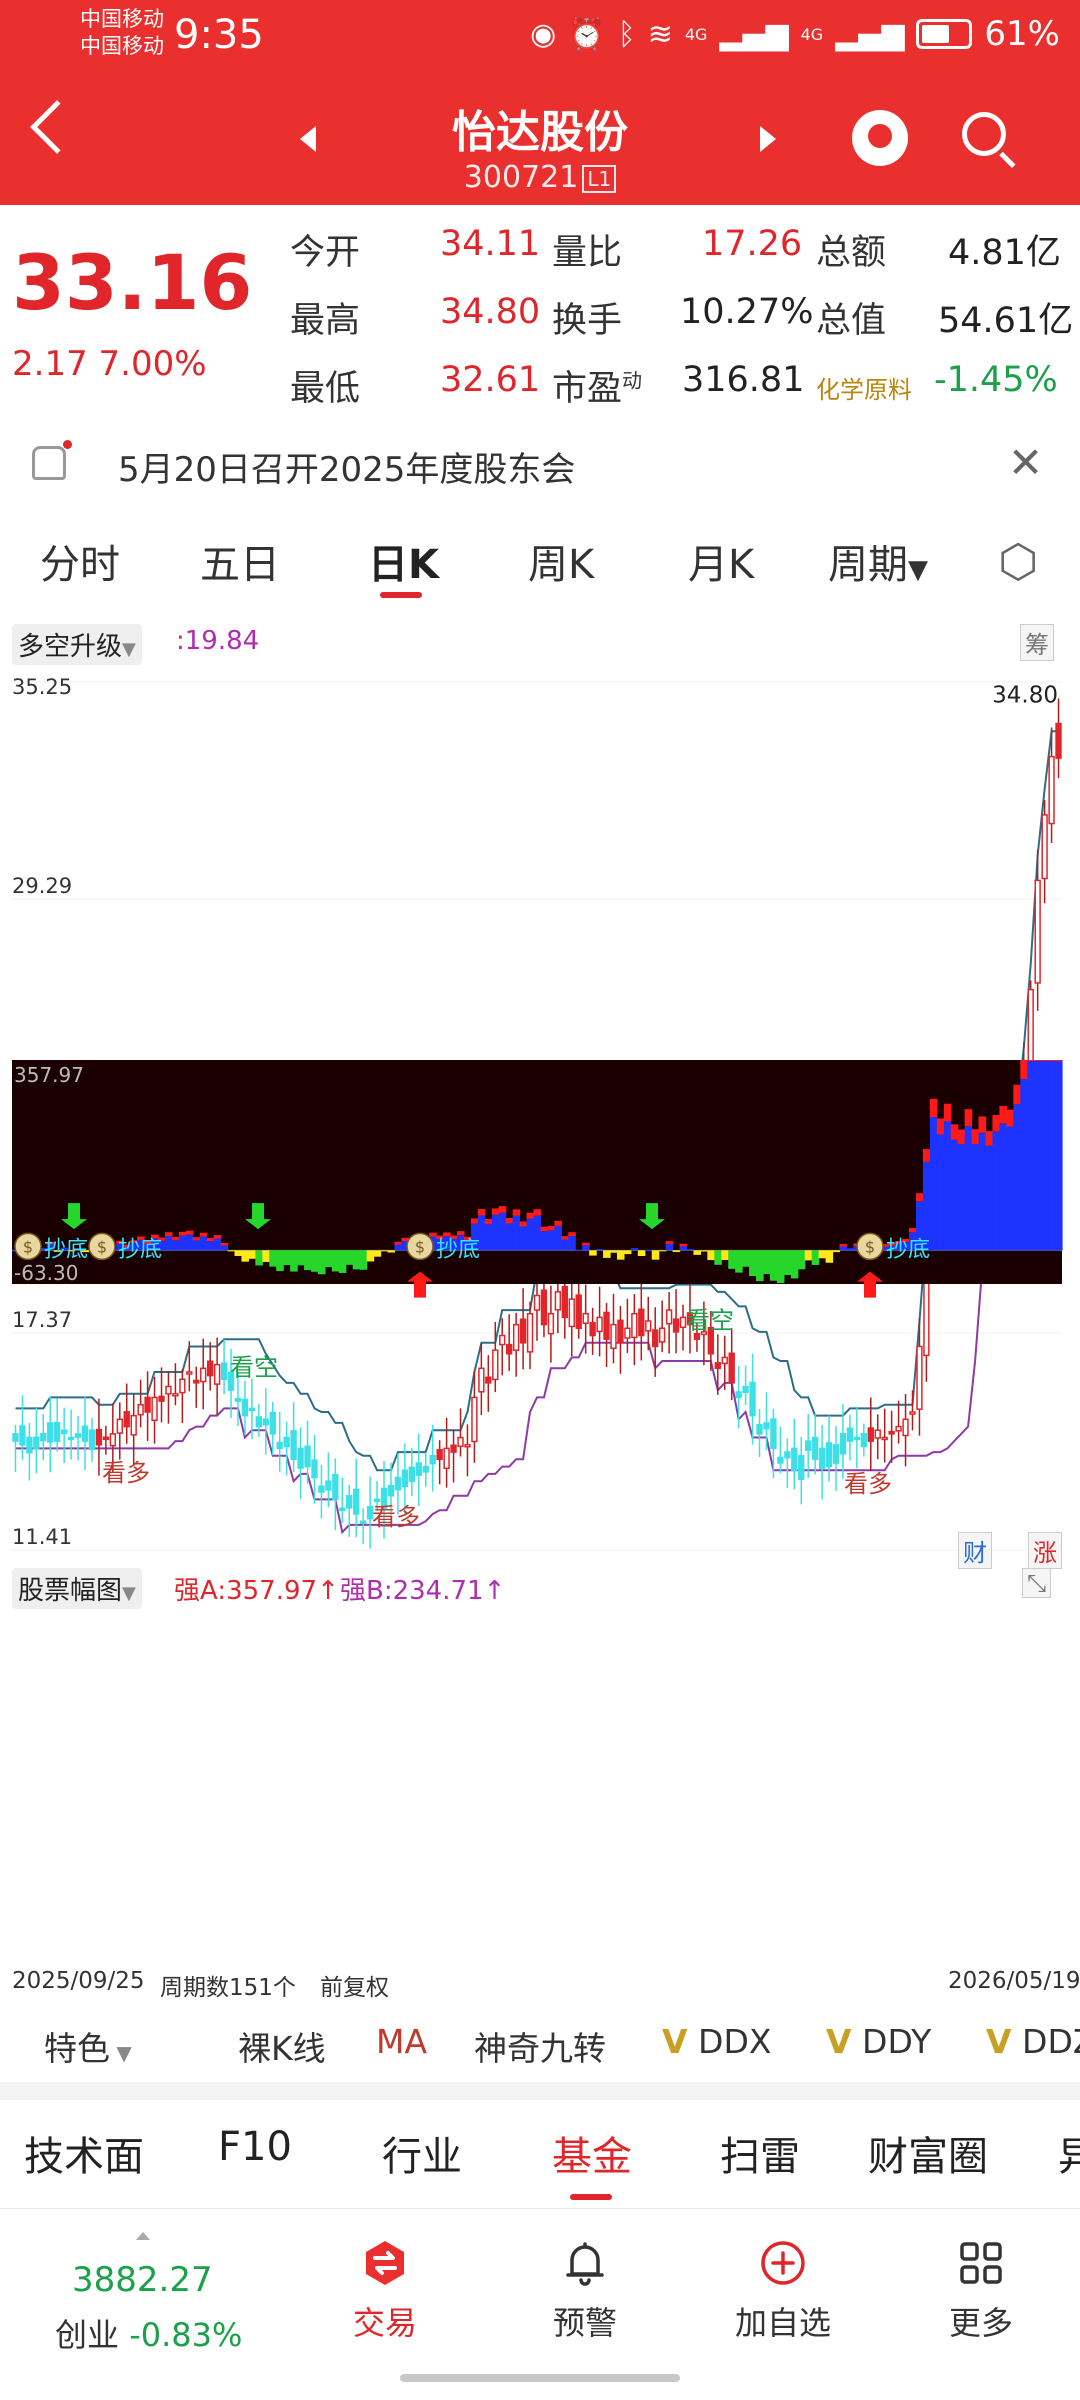 This screenshot has width=1080, height=2400. I want to click on turnover-rate-value: 10.27%, so click(747, 312).